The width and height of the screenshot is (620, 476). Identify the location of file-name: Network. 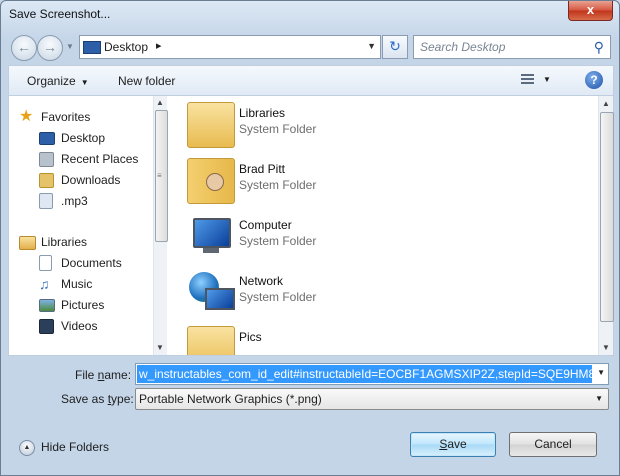
(261, 281).